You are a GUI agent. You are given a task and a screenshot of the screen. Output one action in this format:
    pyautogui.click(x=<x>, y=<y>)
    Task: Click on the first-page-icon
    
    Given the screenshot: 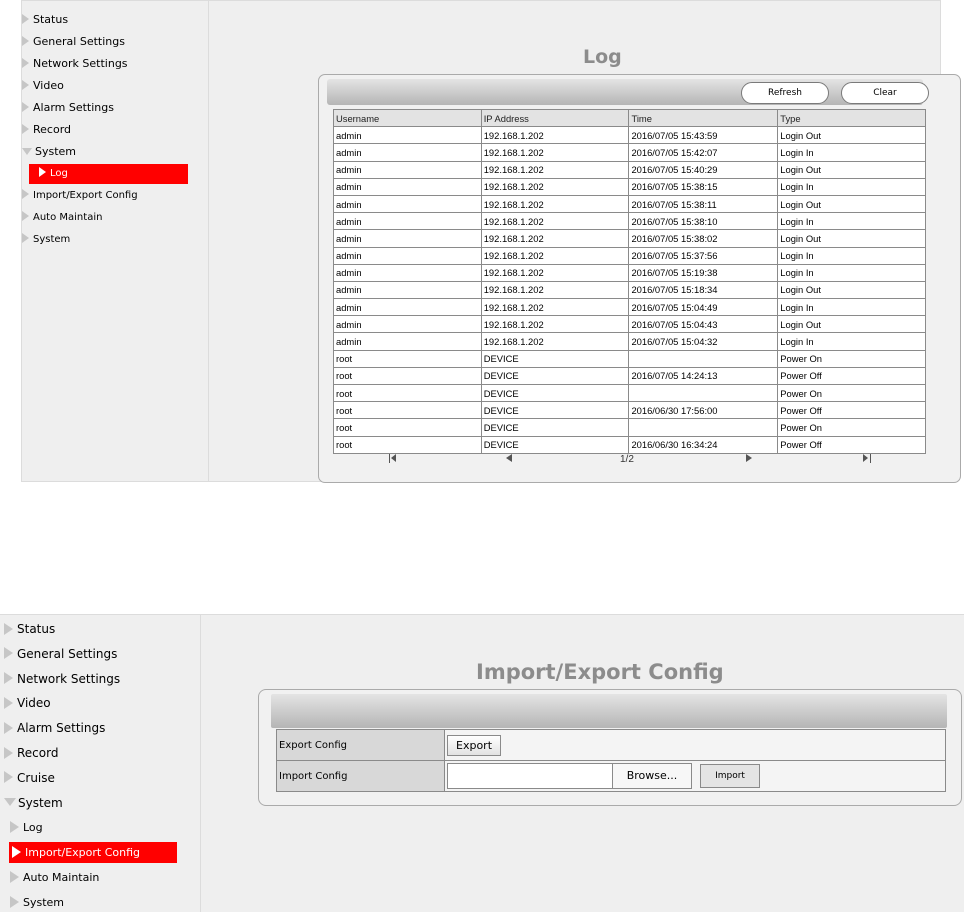 What is the action you would take?
    pyautogui.click(x=393, y=460)
    